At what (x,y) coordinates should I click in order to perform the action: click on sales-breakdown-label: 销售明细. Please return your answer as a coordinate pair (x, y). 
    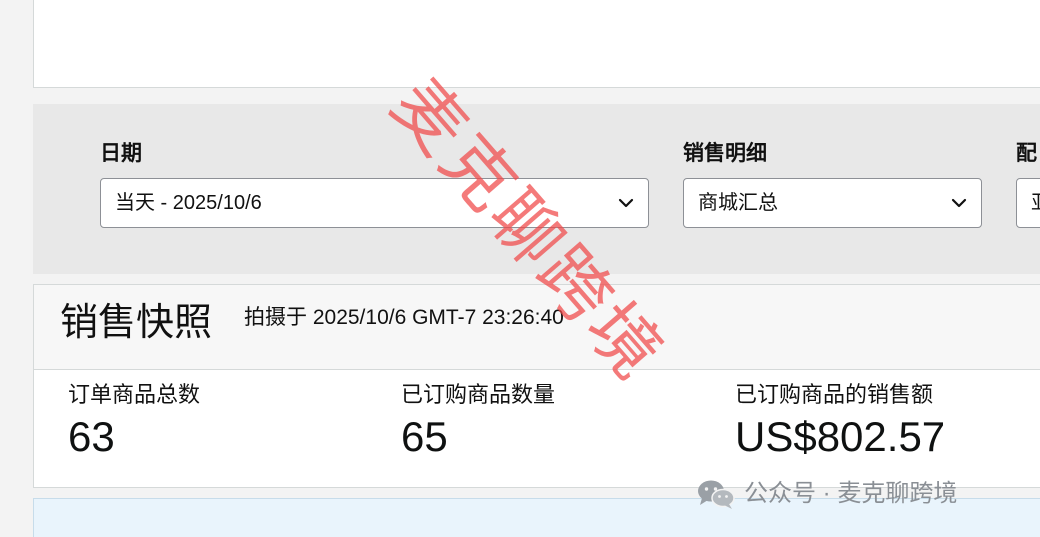
    Looking at the image, I should click on (725, 153).